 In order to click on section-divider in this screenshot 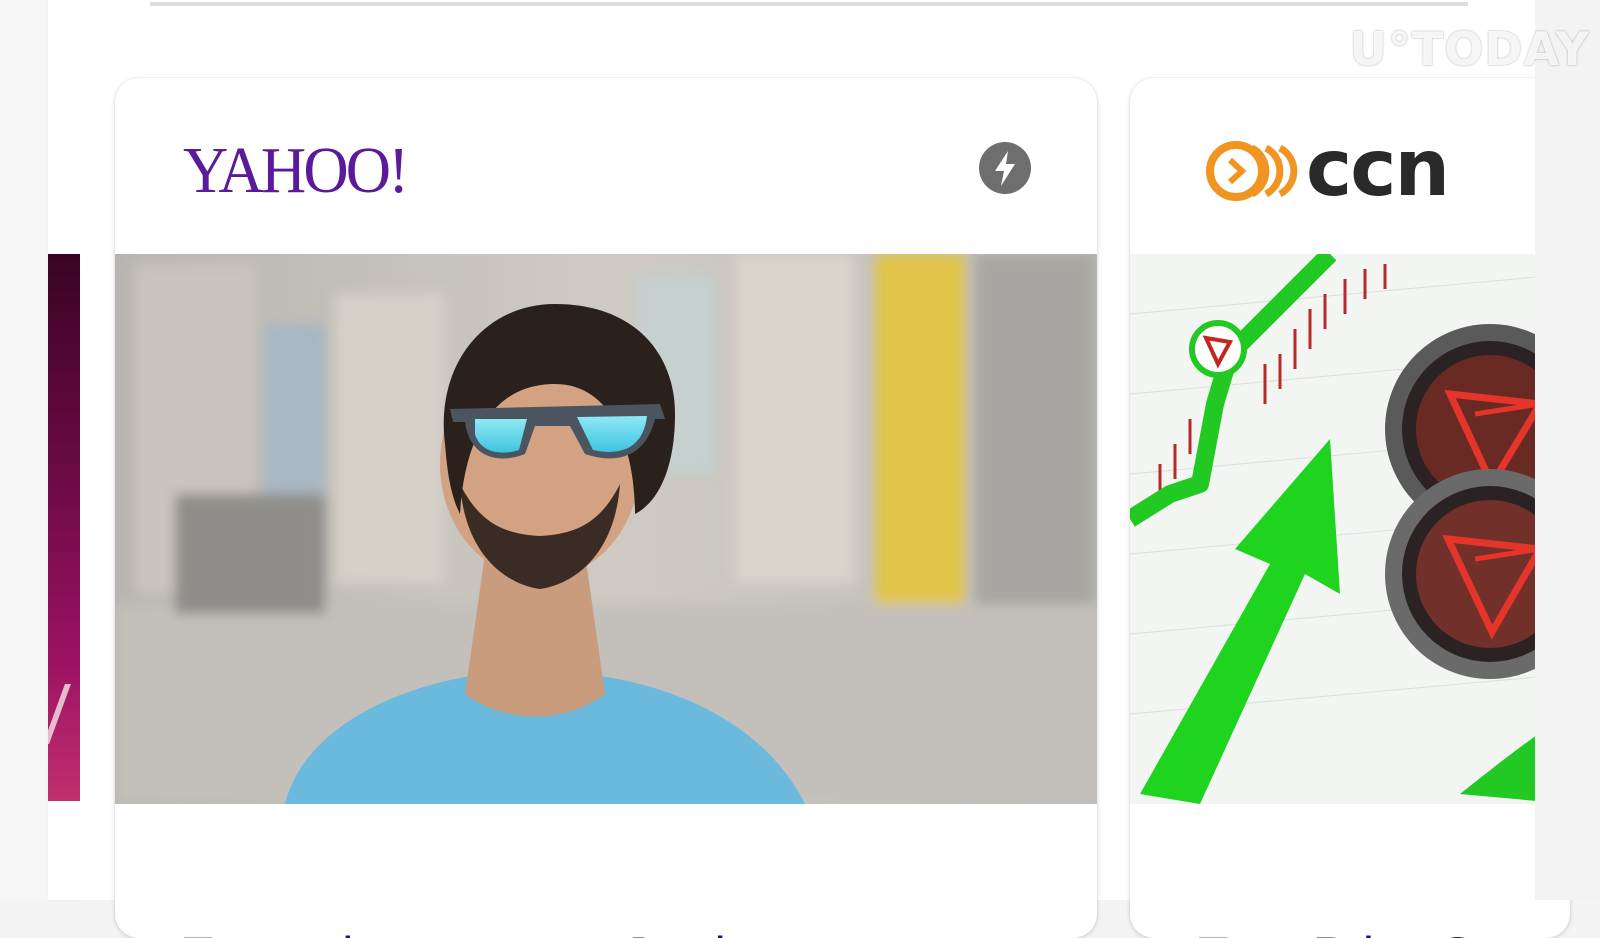, I will do `click(809, 4)`.